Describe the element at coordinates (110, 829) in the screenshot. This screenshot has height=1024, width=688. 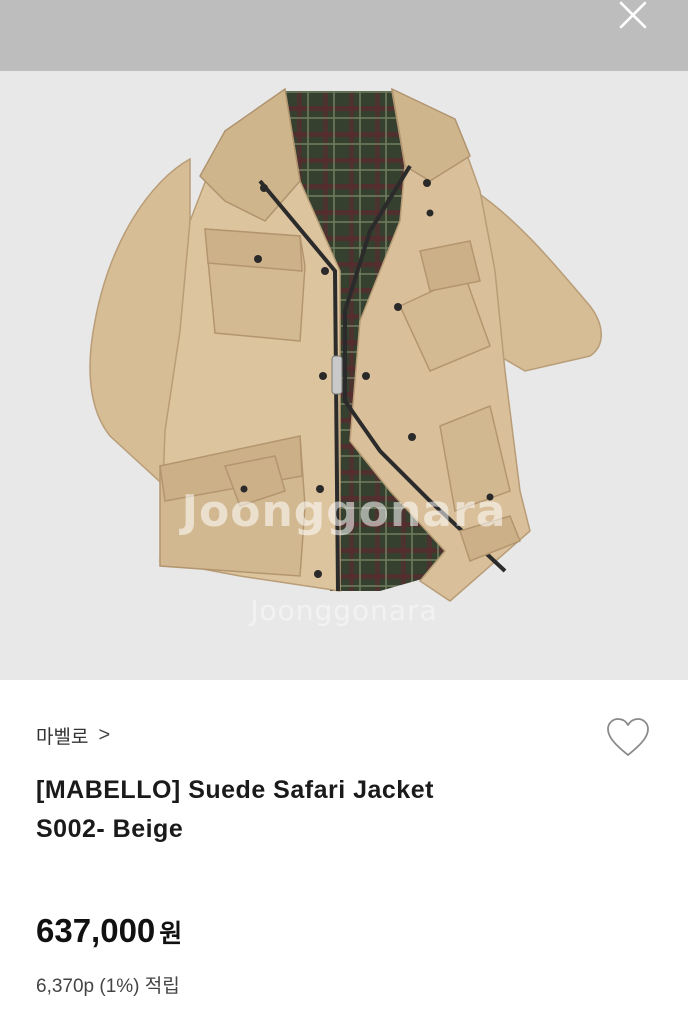
I see `product-title-line2: S002- Beige` at that location.